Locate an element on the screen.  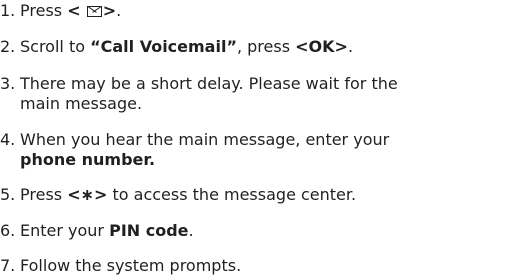
menu-item-name: “Call Voicemail” is located at coordinates (163, 46).